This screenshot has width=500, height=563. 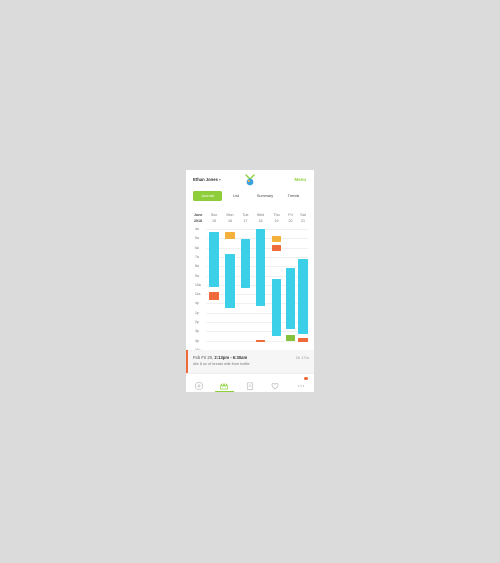 I want to click on entry-title: Feb Fri 20, 2:13pm - 6:30am, so click(x=220, y=357).